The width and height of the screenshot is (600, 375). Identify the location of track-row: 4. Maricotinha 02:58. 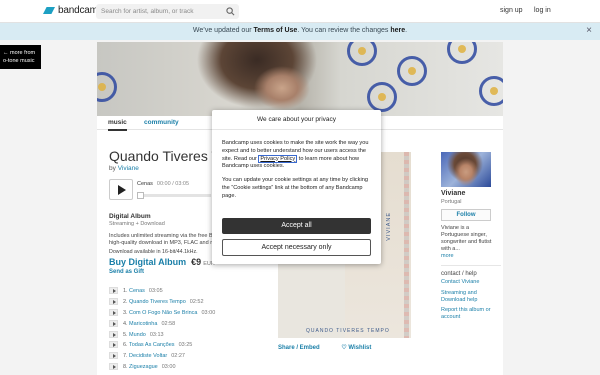
(184, 324).